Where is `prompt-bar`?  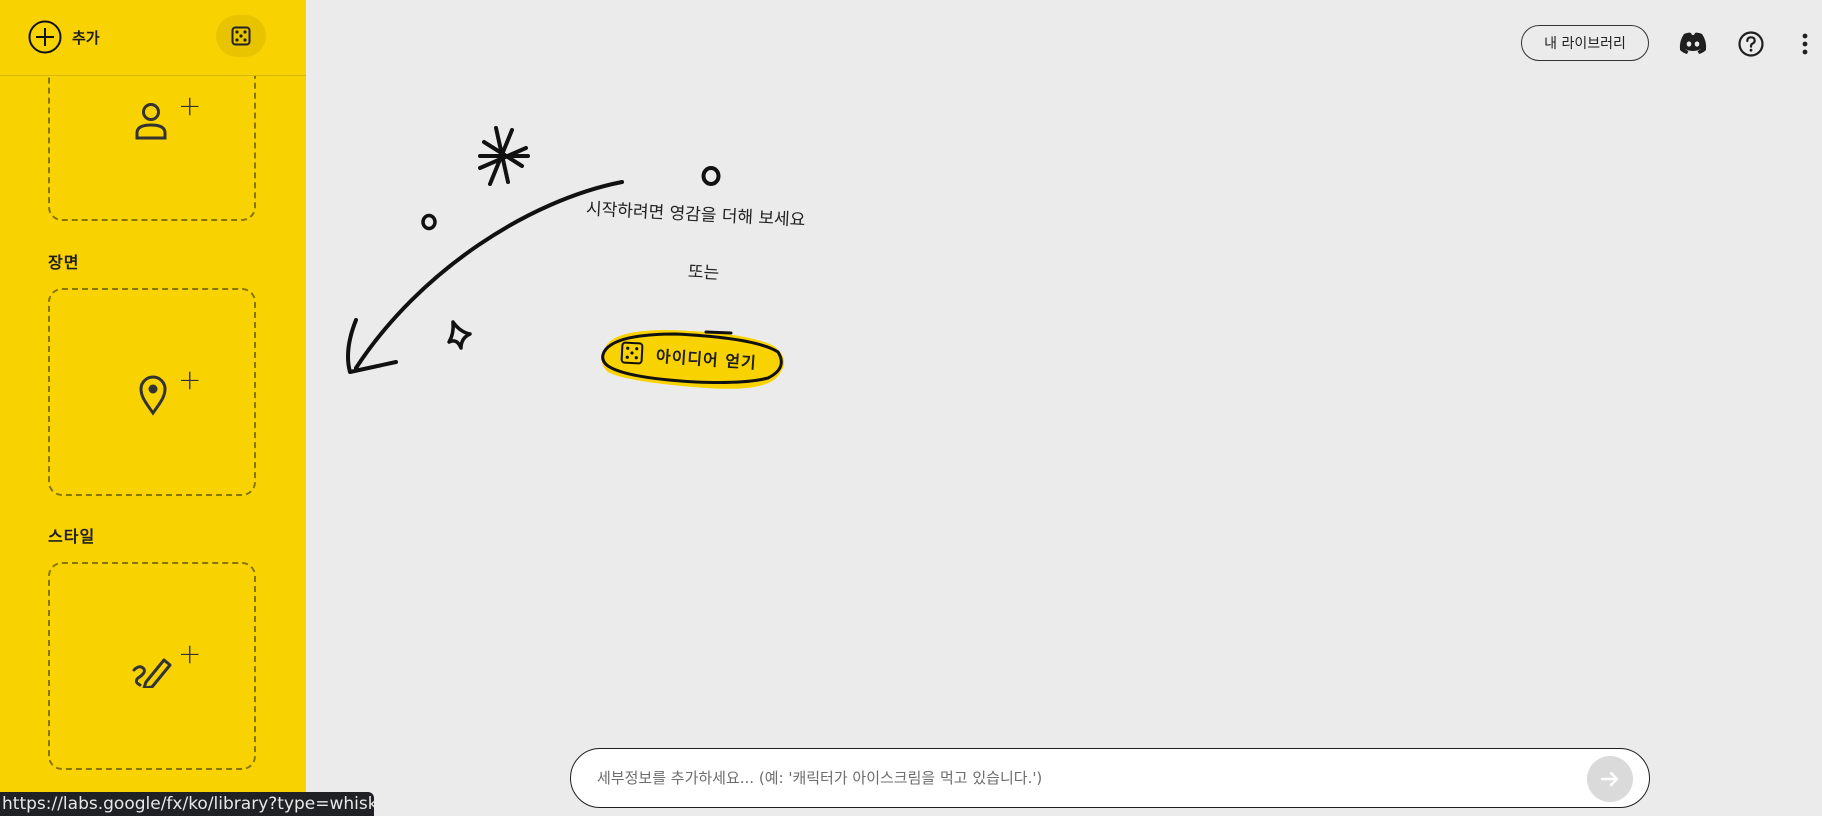 prompt-bar is located at coordinates (1110, 778).